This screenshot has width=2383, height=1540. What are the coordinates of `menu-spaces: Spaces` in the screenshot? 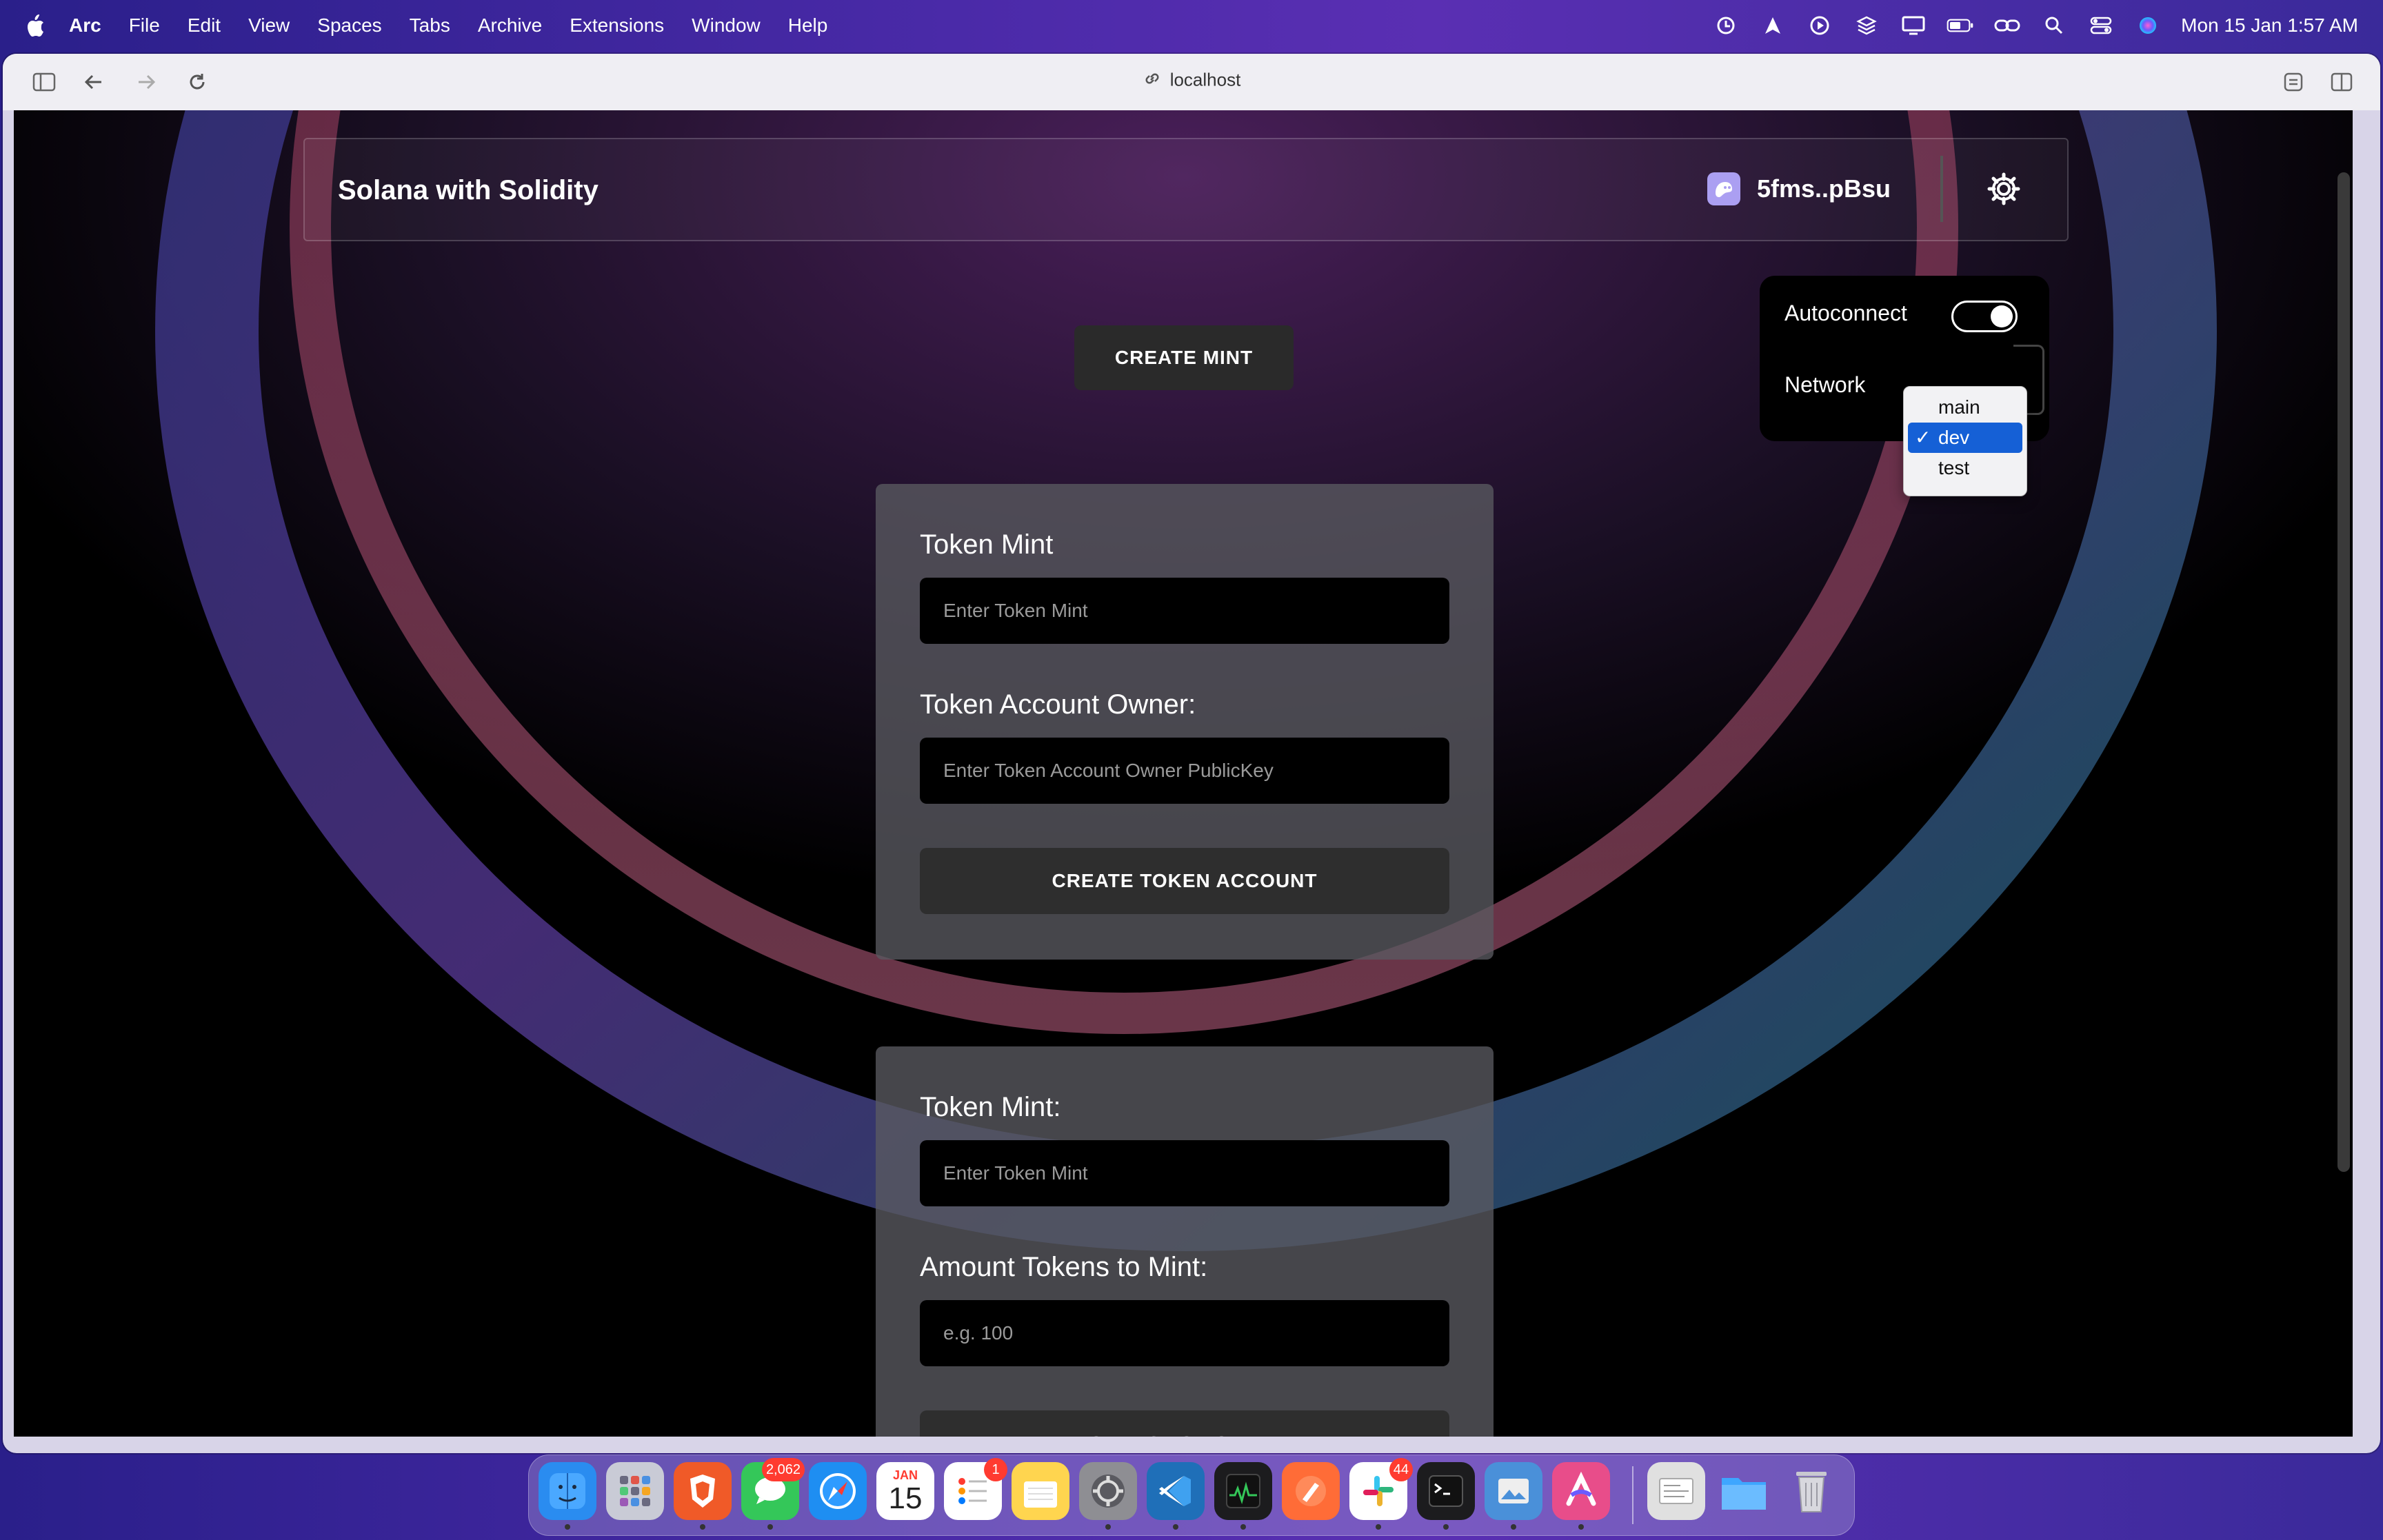 It's located at (349, 26).